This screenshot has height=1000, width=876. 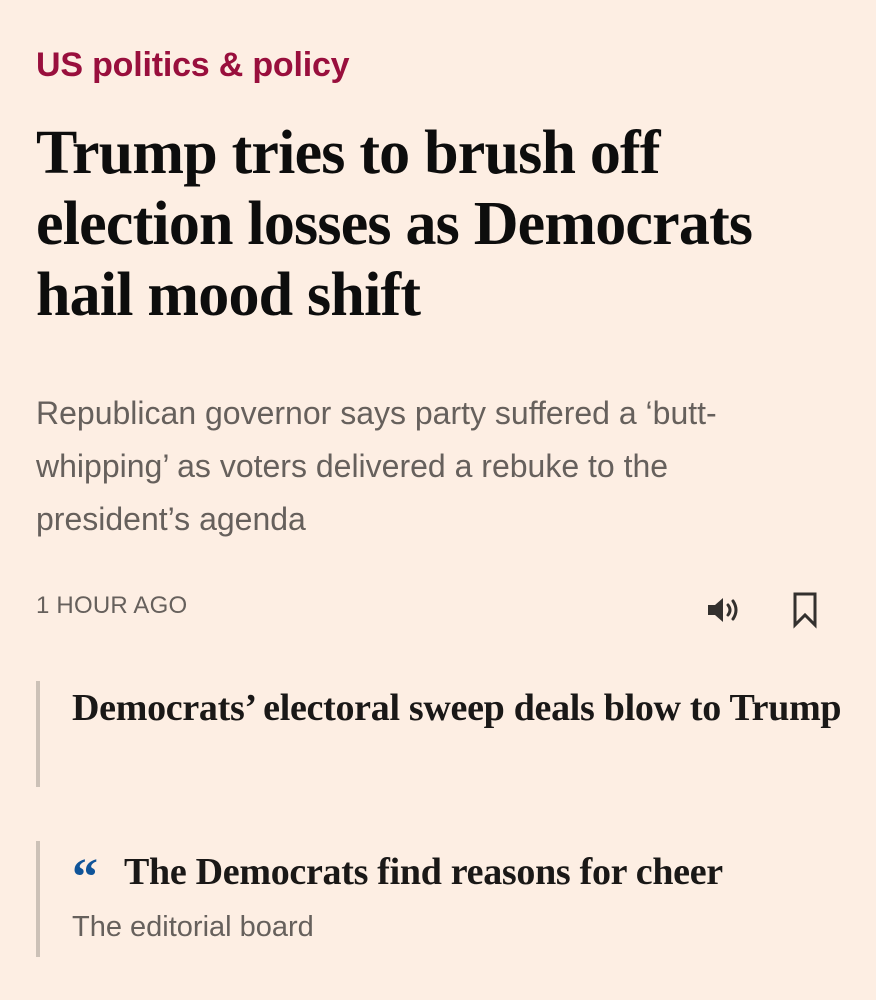 I want to click on speaker-icon, so click(x=723, y=610).